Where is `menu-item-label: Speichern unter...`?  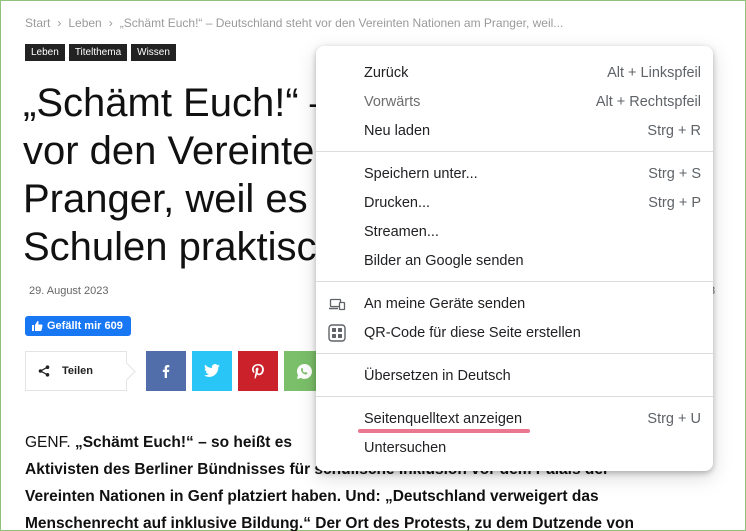 menu-item-label: Speichern unter... is located at coordinates (421, 173).